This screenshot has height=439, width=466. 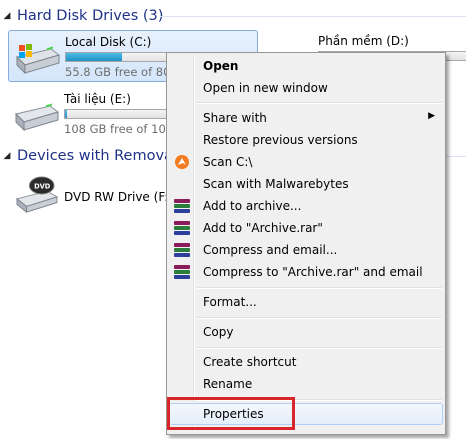 What do you see at coordinates (37, 195) in the screenshot?
I see `dvd-drive-icon: DVD` at bounding box center [37, 195].